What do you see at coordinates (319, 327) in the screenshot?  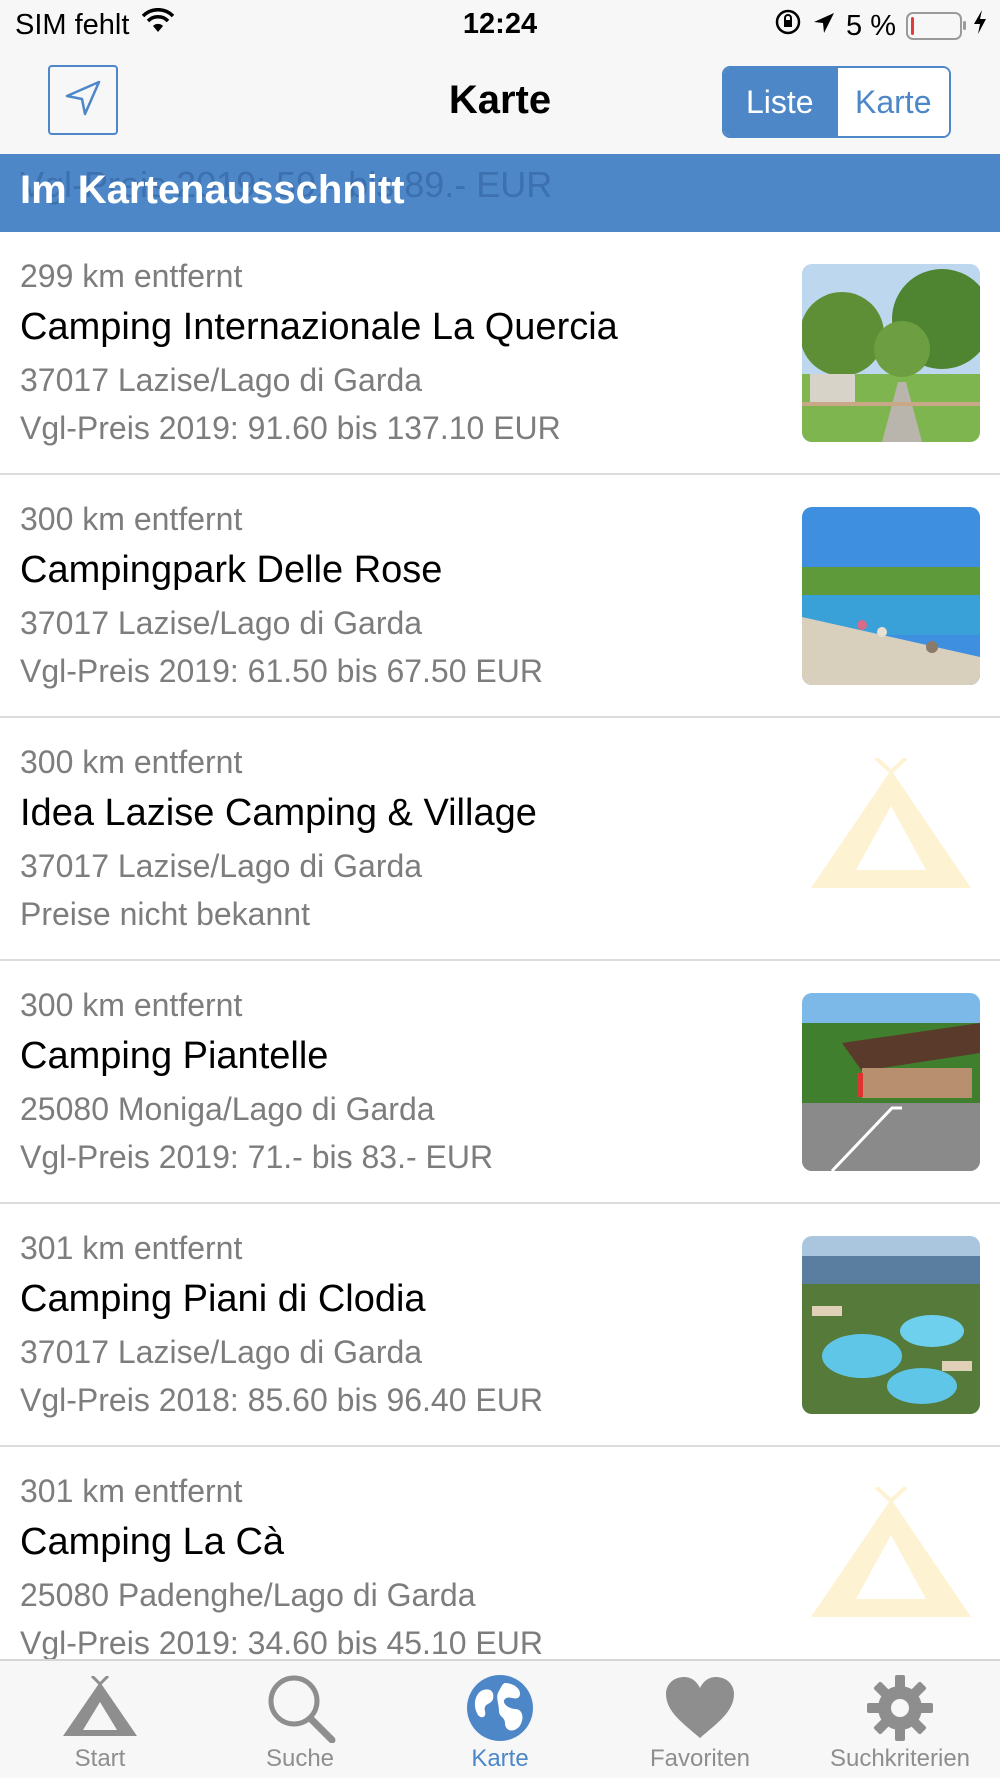 I see `campsite-name: Camping Internazionale La Quercia` at bounding box center [319, 327].